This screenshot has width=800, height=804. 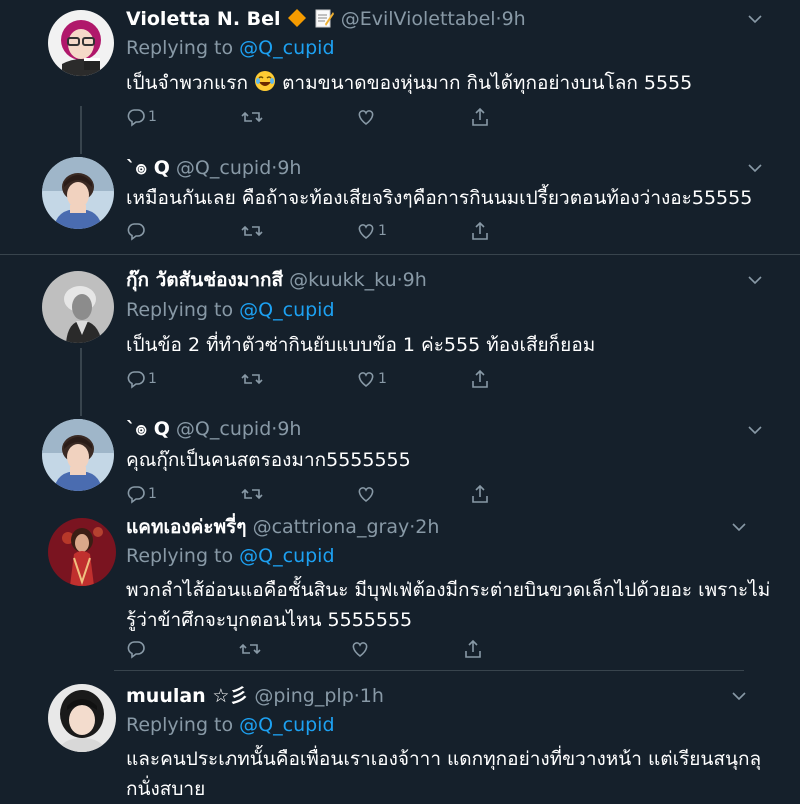 What do you see at coordinates (427, 527) in the screenshot?
I see `timestamp: 2h` at bounding box center [427, 527].